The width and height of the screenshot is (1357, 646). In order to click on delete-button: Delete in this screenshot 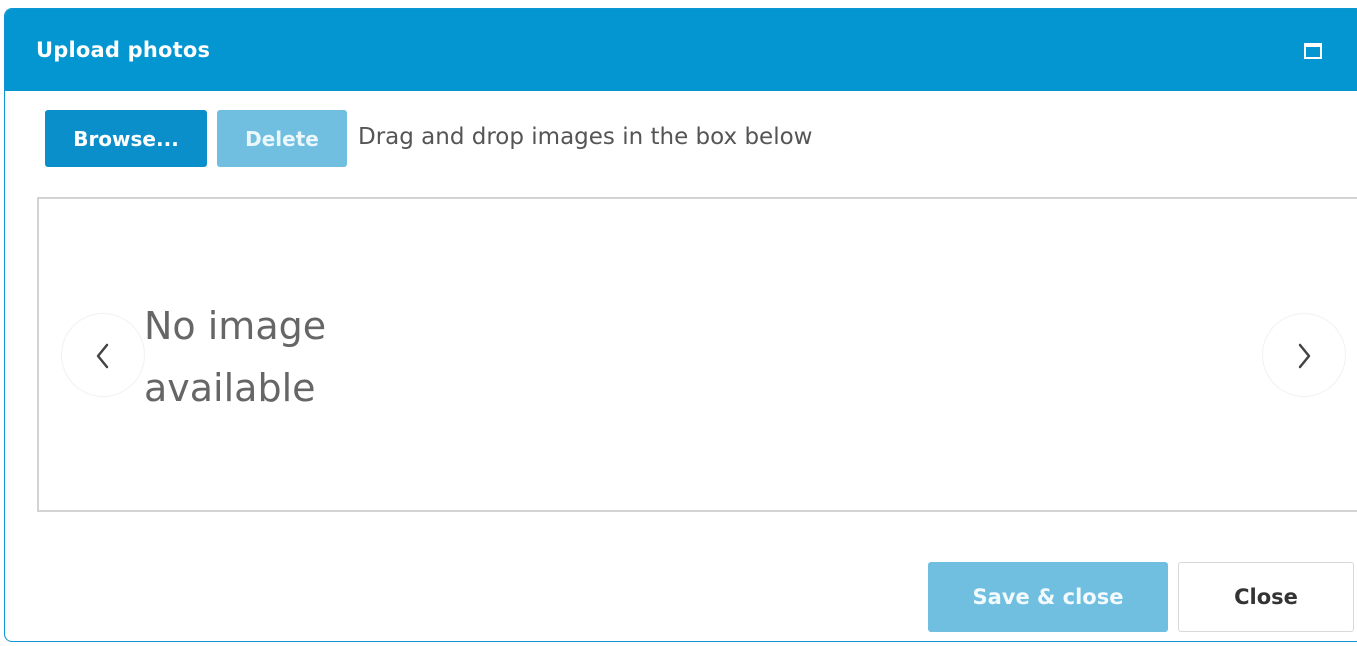, I will do `click(282, 138)`.